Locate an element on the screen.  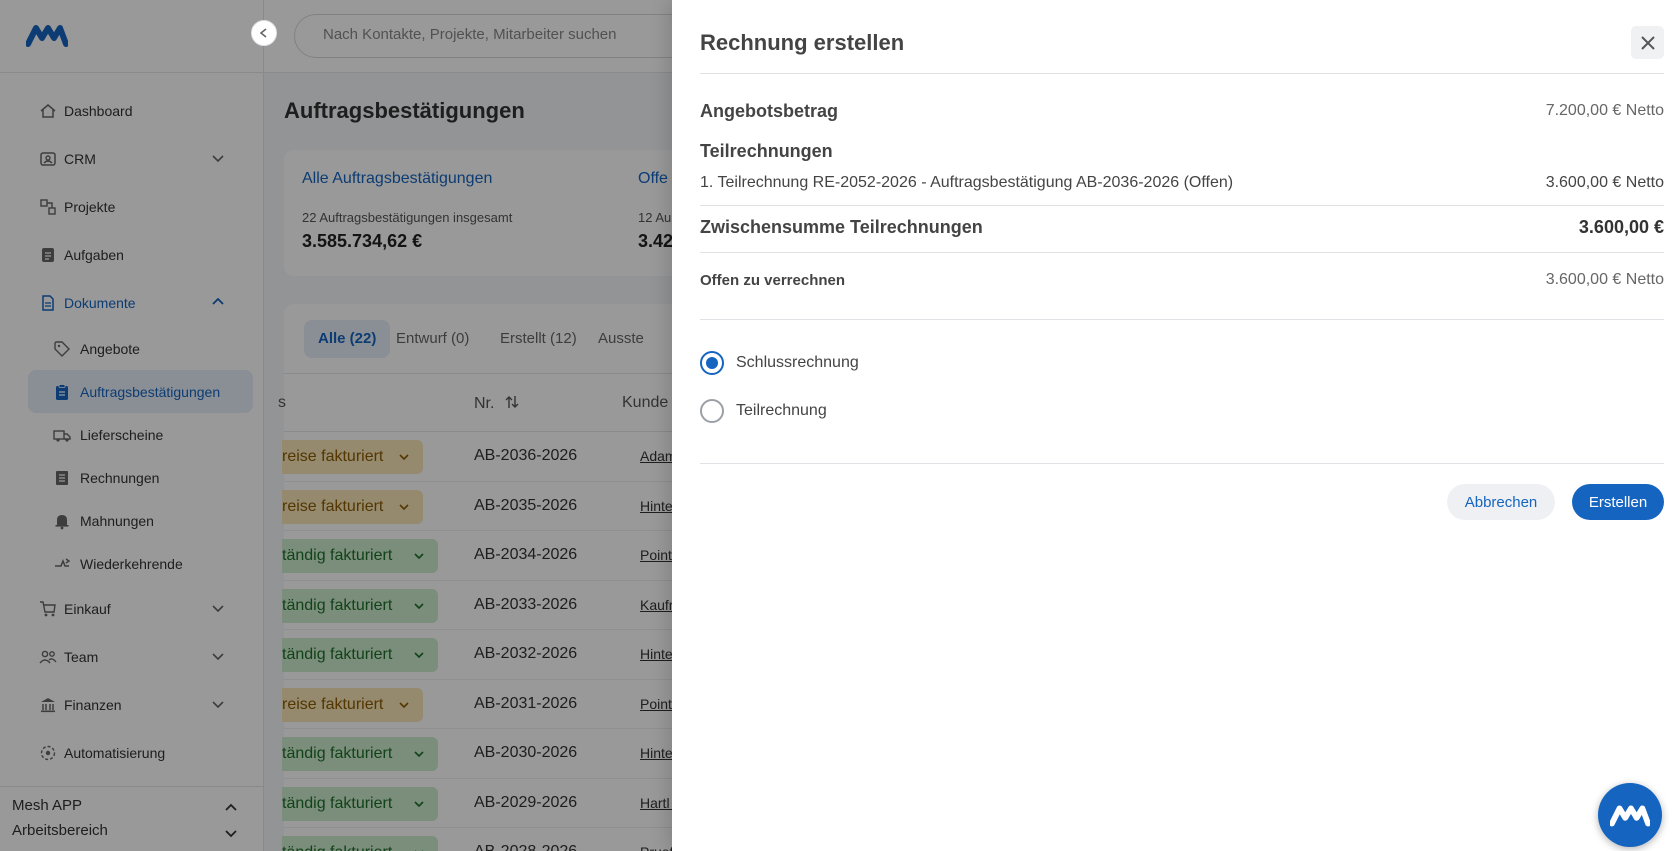
close-icon is located at coordinates (1647, 42).